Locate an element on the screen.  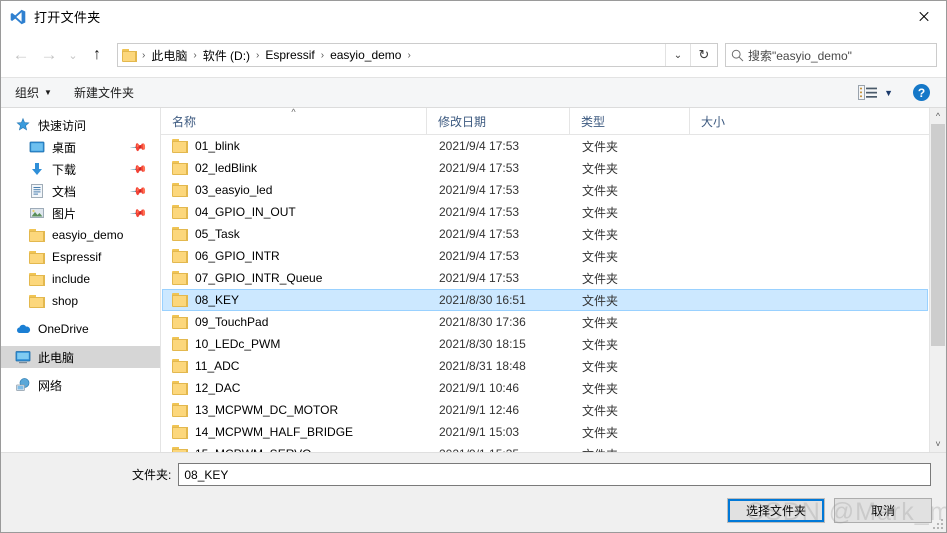
search-input: 搜索"easyio_demo" is located at coordinates (831, 55).